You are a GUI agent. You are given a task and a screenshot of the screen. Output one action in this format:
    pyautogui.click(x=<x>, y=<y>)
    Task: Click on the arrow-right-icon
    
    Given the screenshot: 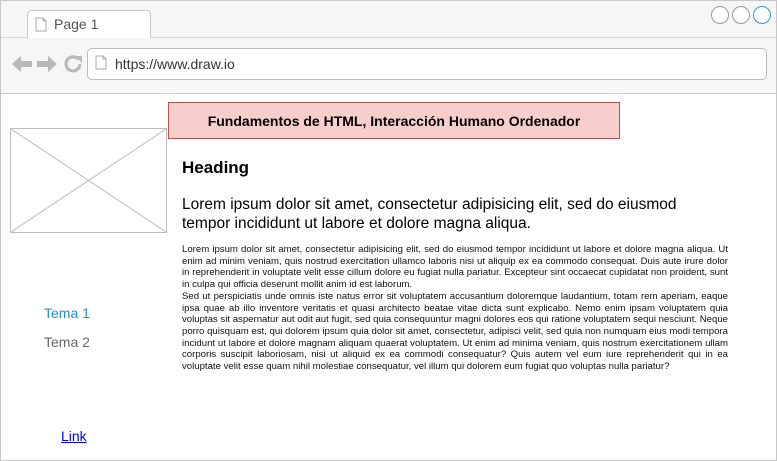 What is the action you would take?
    pyautogui.click(x=47, y=64)
    